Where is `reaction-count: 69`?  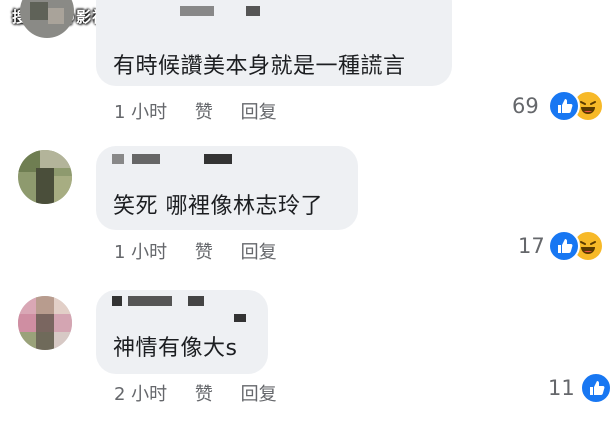 reaction-count: 69 is located at coordinates (525, 106).